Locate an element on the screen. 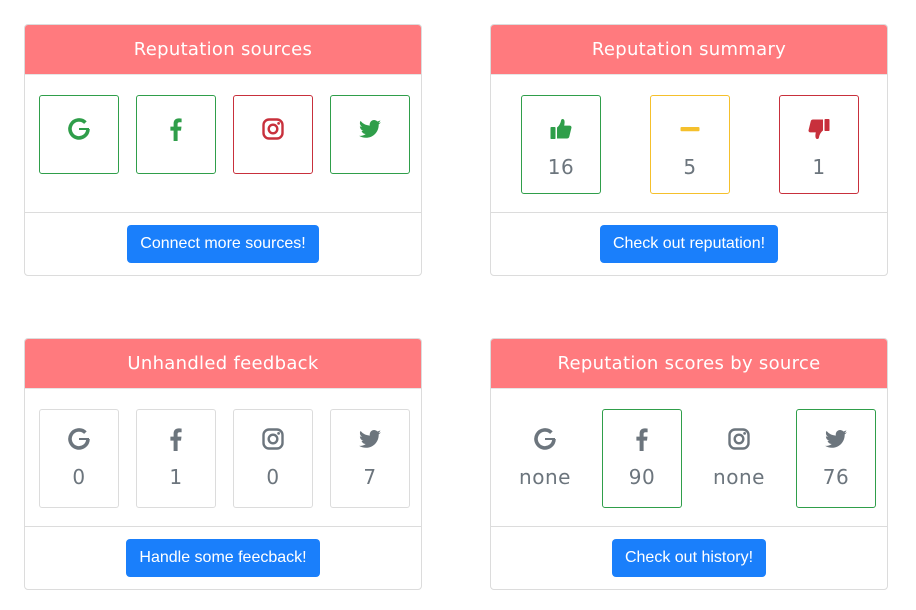 Image resolution: width=916 pixels, height=610 pixels. negative-count: 1 is located at coordinates (819, 167).